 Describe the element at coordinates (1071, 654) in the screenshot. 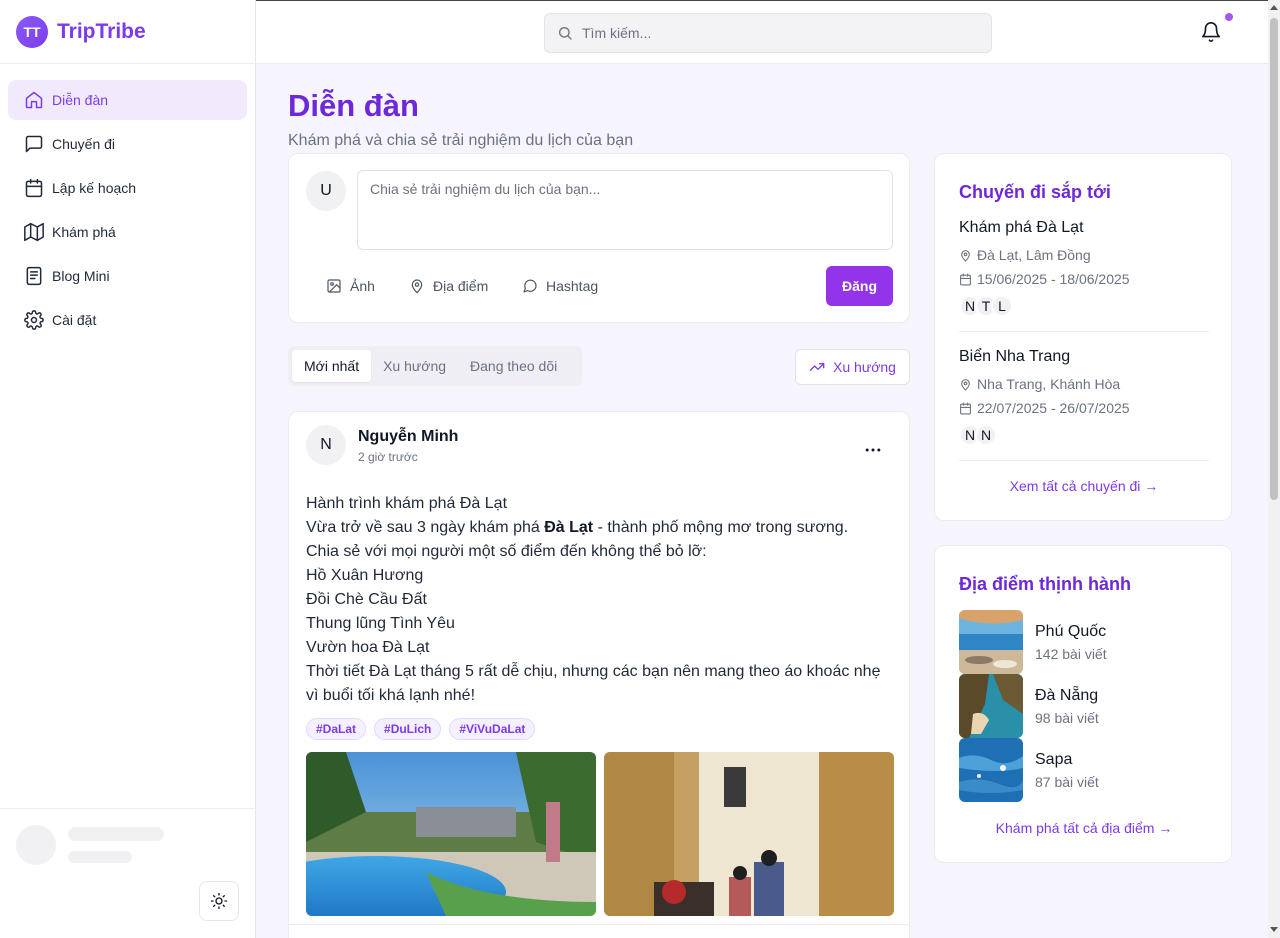

I see `place-post-count: 142 bài viết` at that location.